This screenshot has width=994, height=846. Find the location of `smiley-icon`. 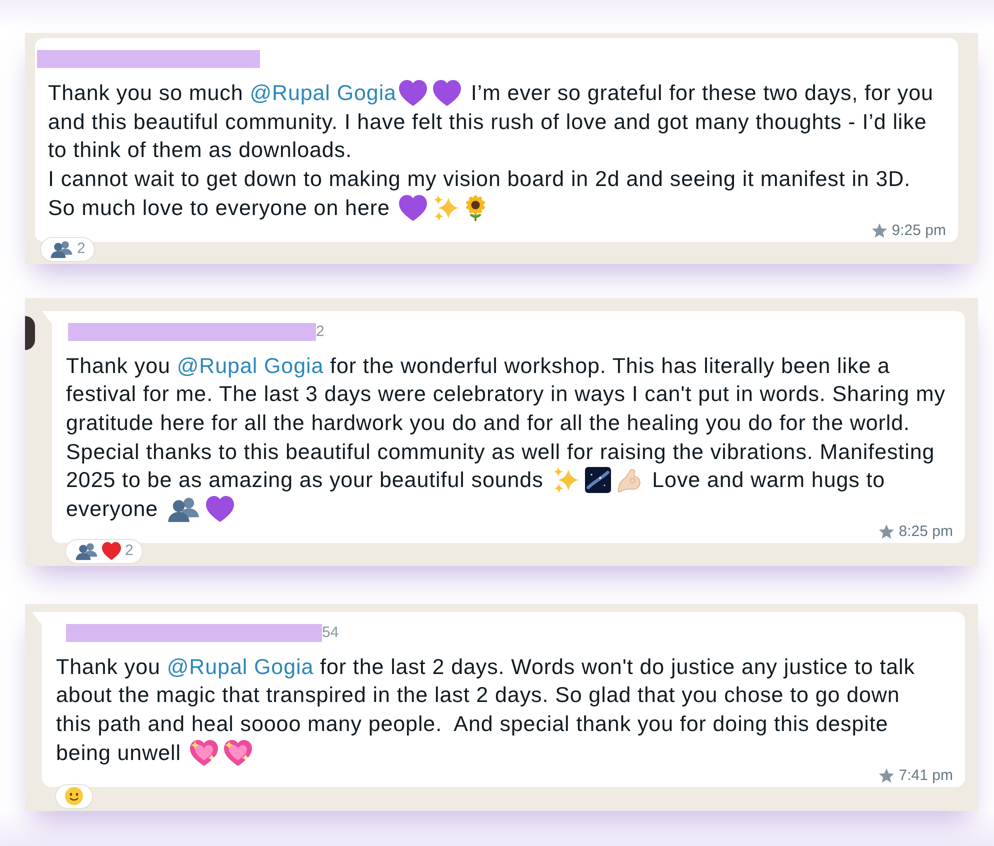

smiley-icon is located at coordinates (74, 796).